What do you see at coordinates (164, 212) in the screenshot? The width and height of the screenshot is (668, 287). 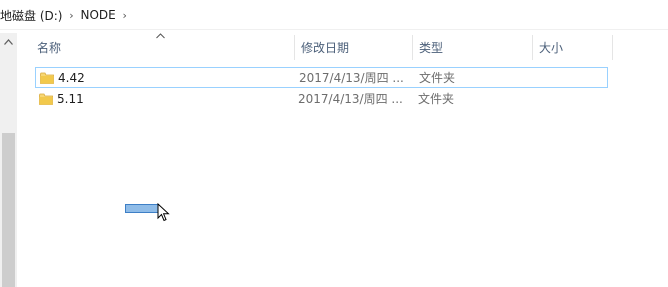 I see `arrow-cursor-icon` at bounding box center [164, 212].